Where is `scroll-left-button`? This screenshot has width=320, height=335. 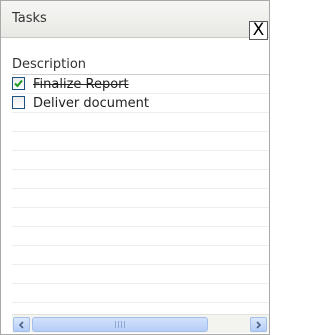 scroll-left-button is located at coordinates (21, 324).